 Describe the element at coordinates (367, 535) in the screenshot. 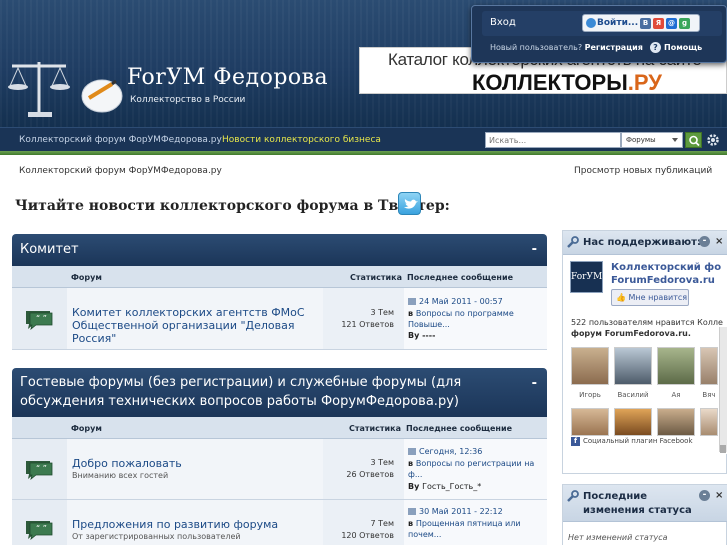

I see `forum-replies-count: 120 Ответов` at that location.